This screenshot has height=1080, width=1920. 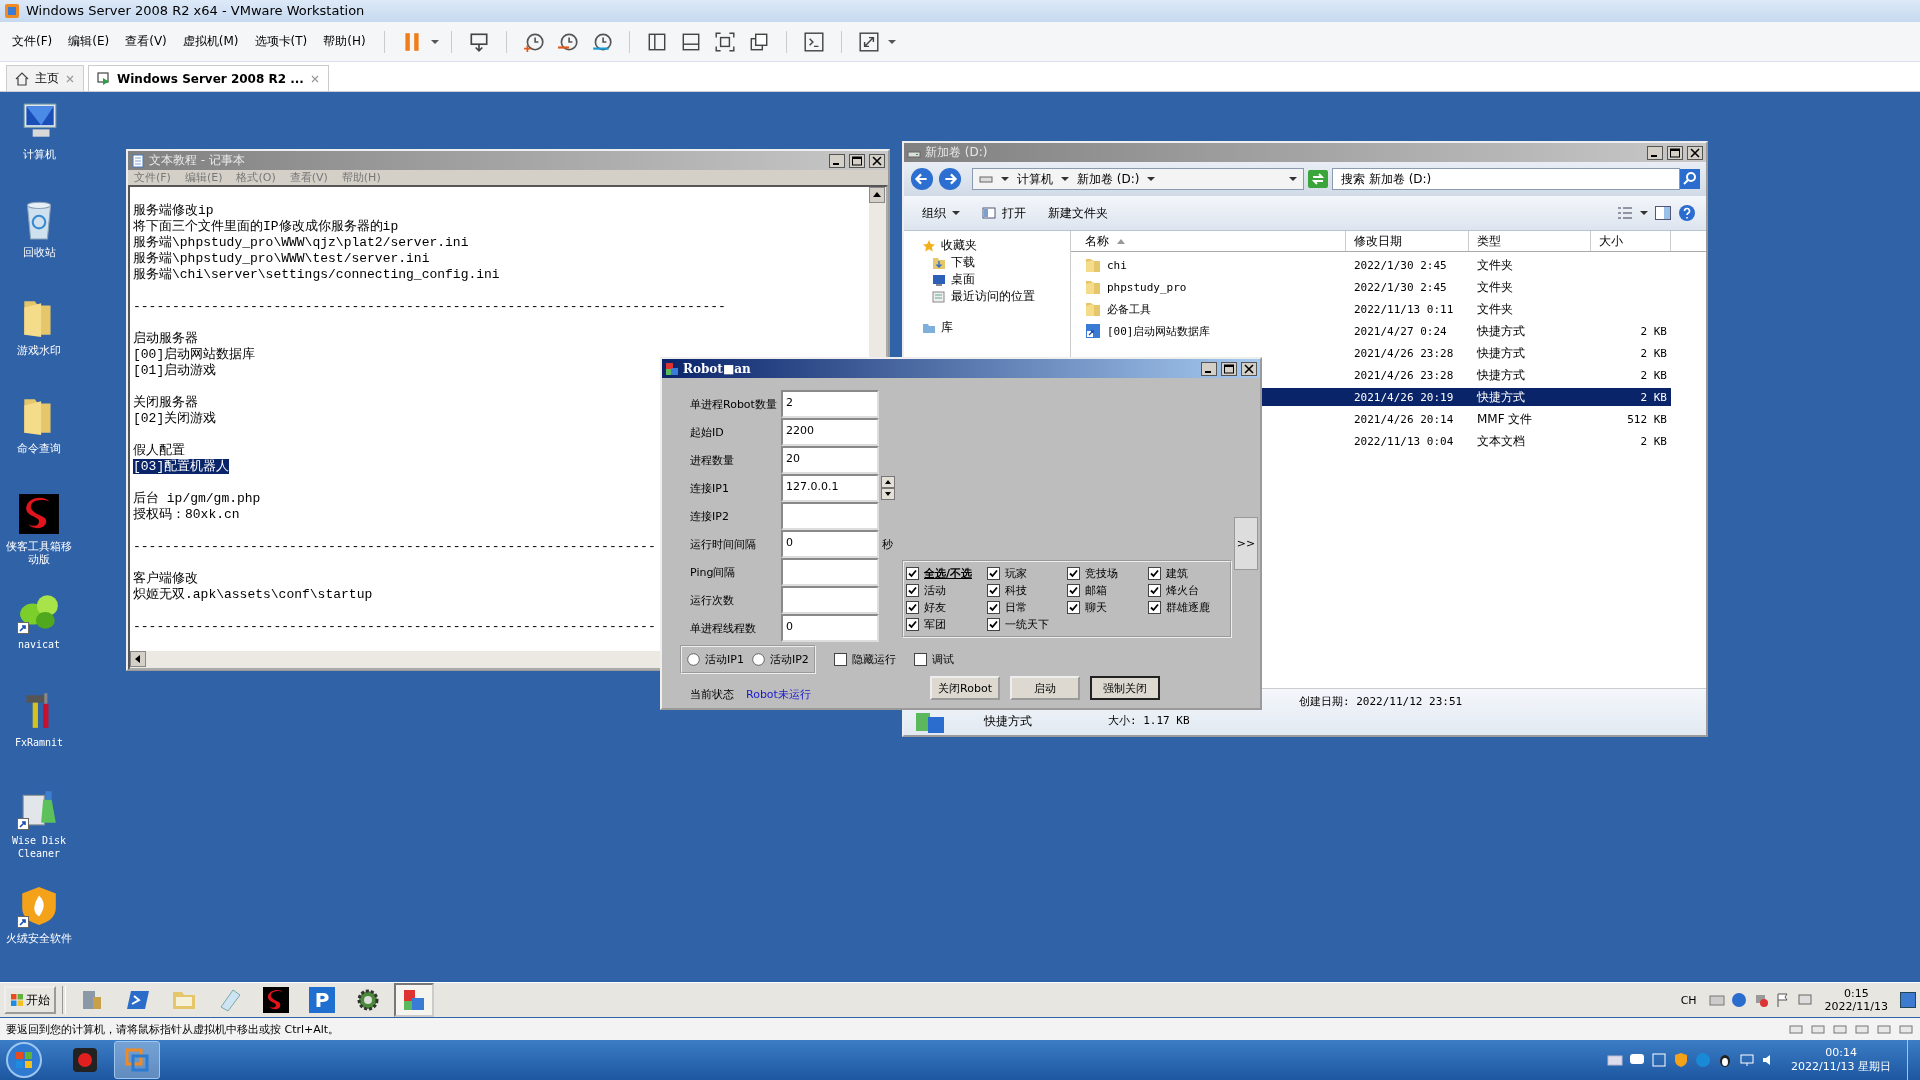 I want to click on network-icon, so click(x=1747, y=1060).